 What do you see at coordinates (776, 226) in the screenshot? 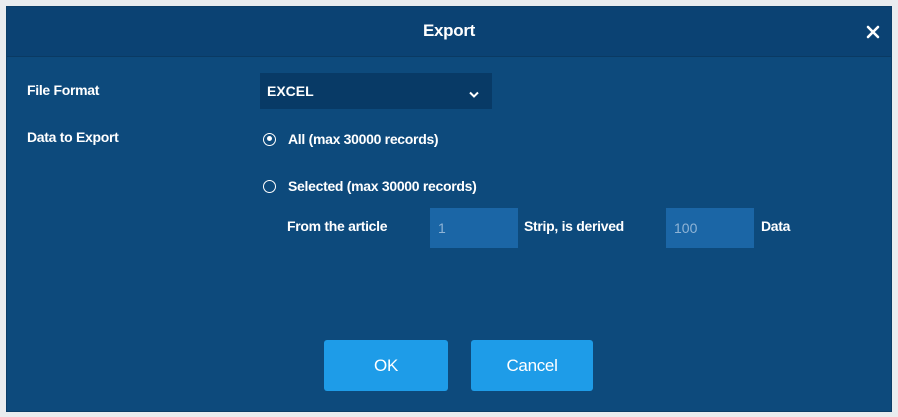
I see `data-suffix-label: Data` at bounding box center [776, 226].